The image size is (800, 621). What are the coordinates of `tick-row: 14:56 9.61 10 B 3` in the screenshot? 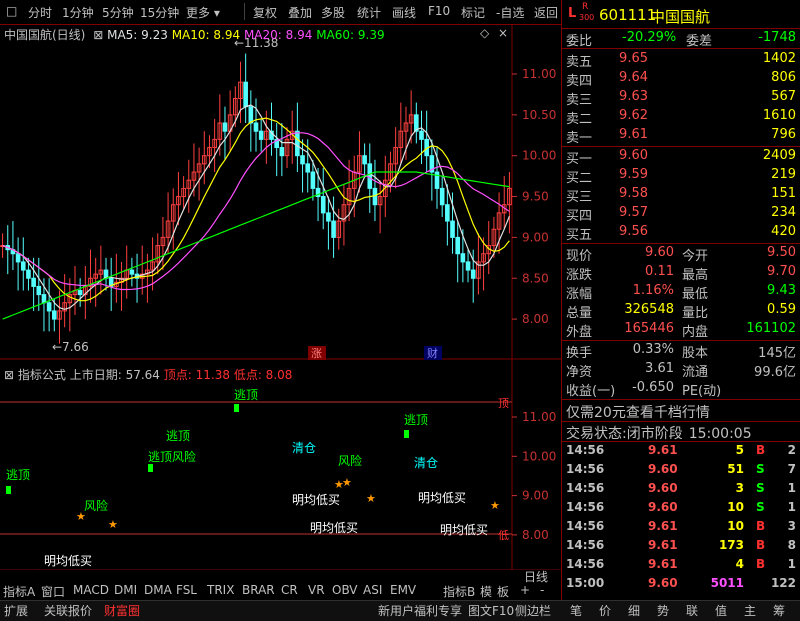 It's located at (681, 526).